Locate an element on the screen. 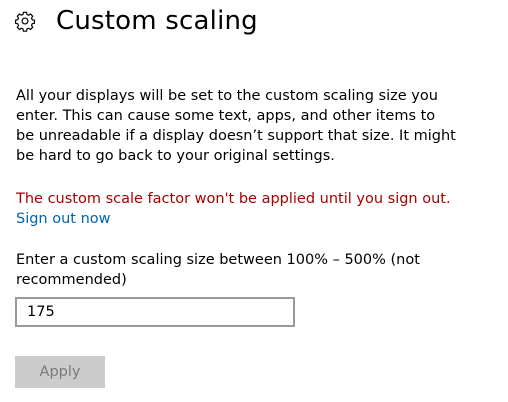 Image resolution: width=508 pixels, height=402 pixels. apply-button: Apply is located at coordinates (60, 372).